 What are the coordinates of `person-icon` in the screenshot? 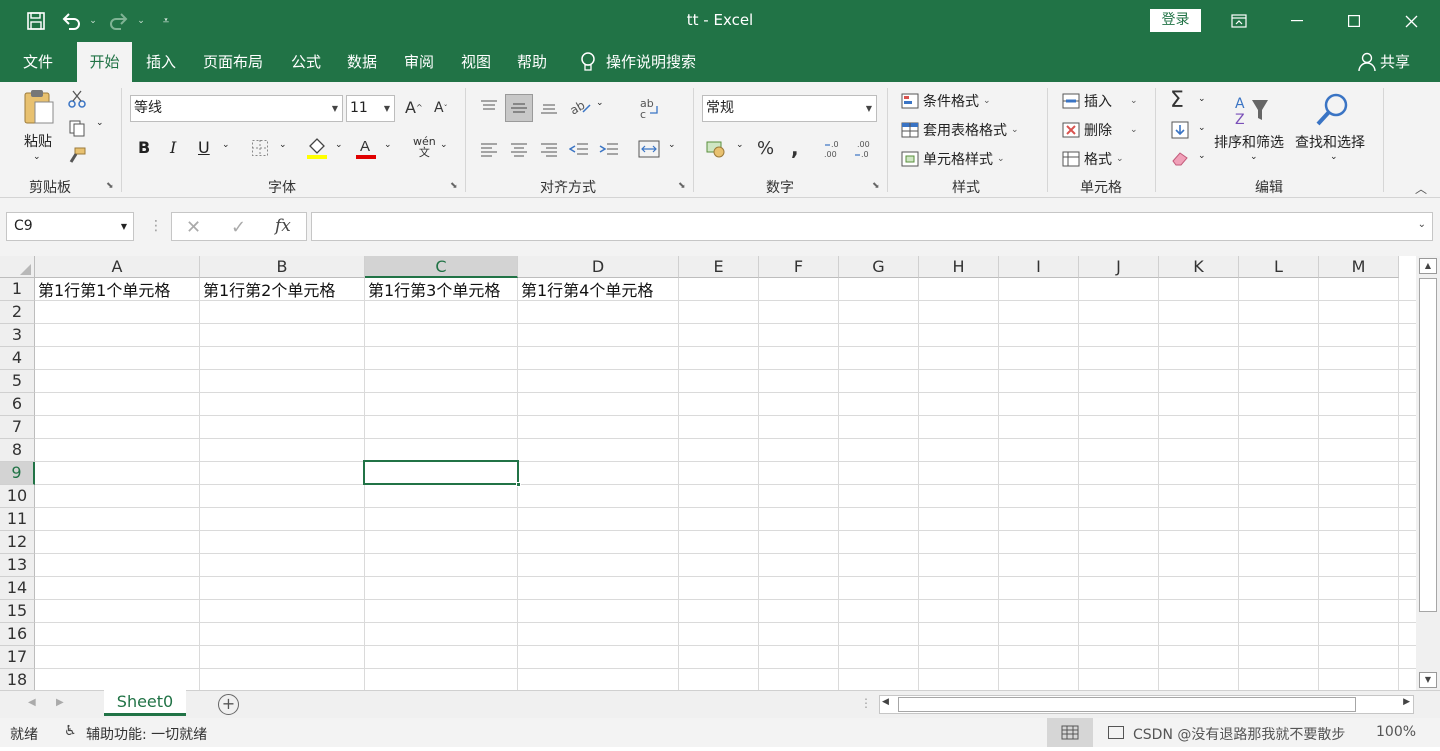 It's located at (1367, 62).